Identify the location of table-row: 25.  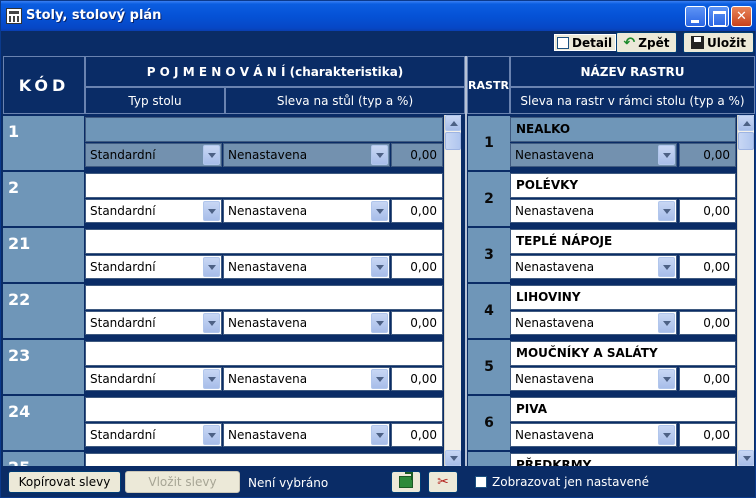
(223, 458).